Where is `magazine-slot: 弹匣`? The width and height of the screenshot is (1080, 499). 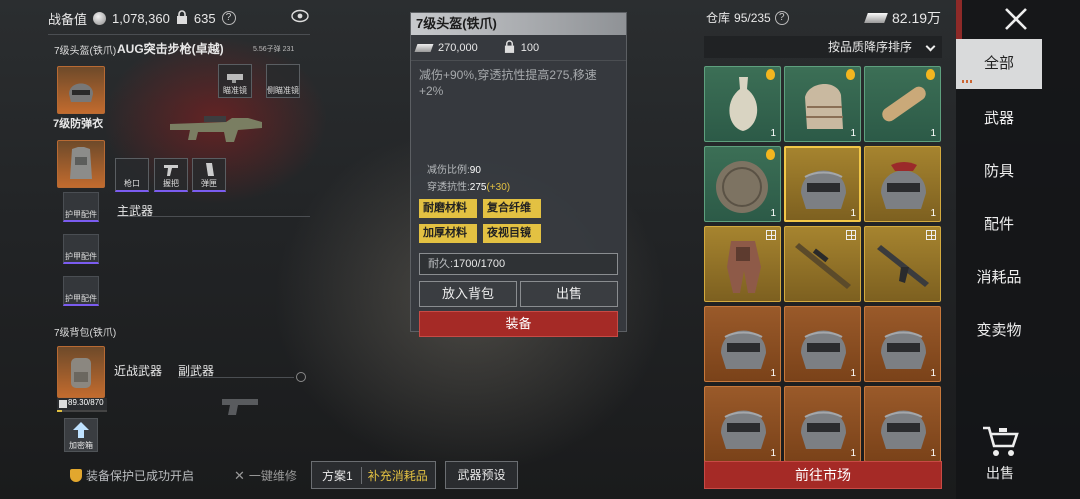
magazine-slot: 弹匣 is located at coordinates (209, 175).